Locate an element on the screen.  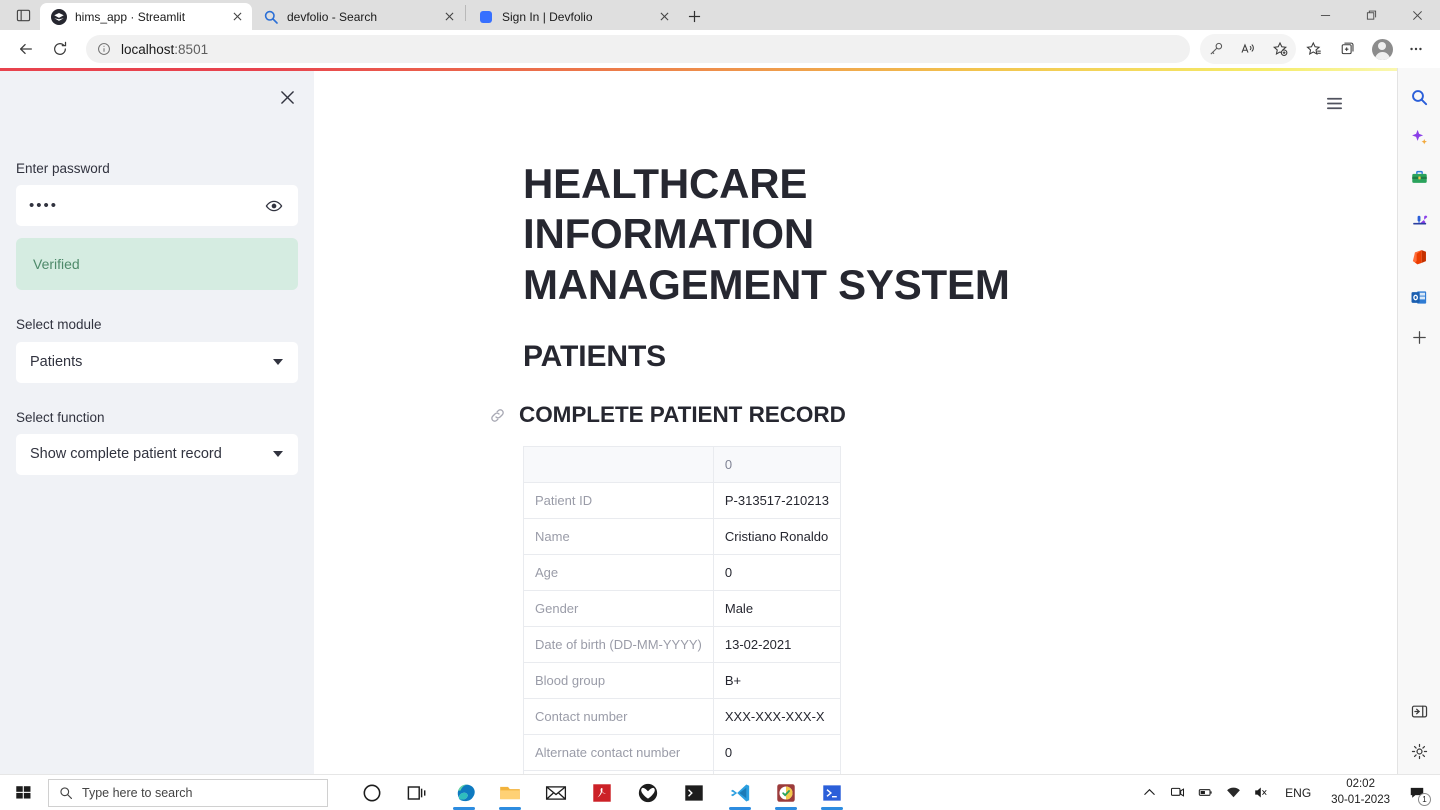
table-header-index is located at coordinates (618, 465).